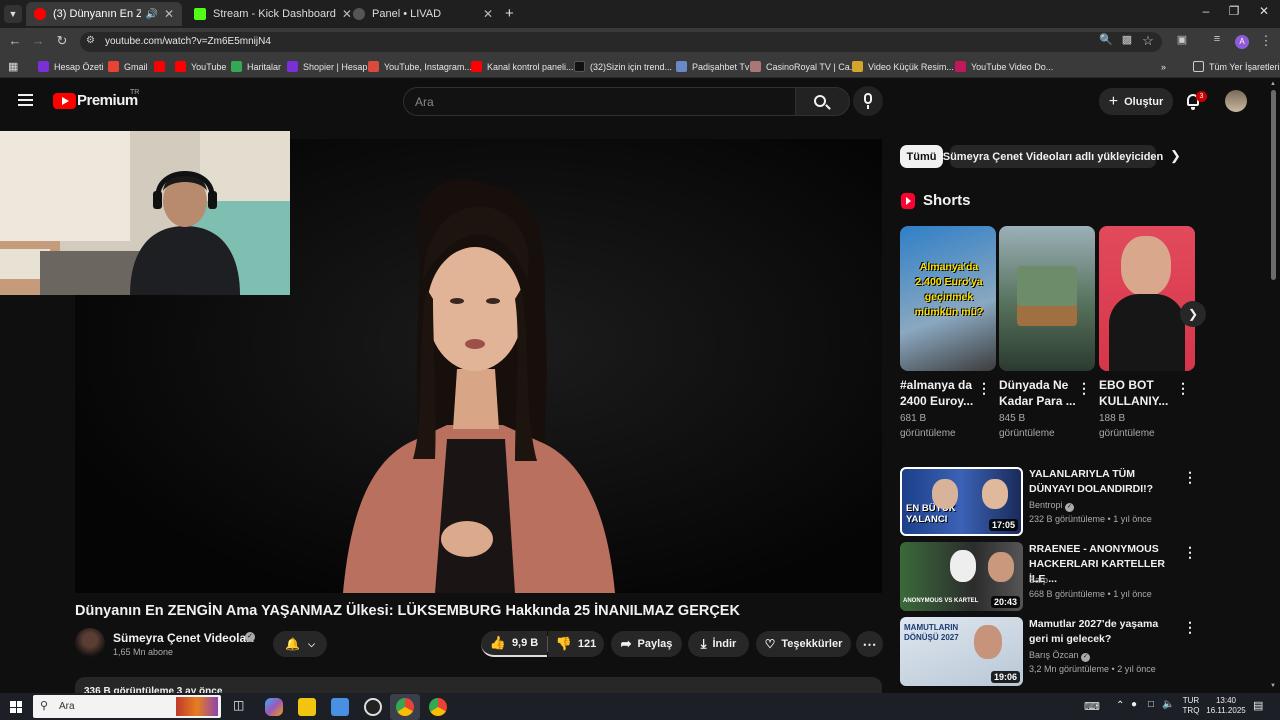 Image resolution: width=1280 pixels, height=720 pixels. What do you see at coordinates (90, 40) in the screenshot?
I see `site-info-icon: ⚙` at bounding box center [90, 40].